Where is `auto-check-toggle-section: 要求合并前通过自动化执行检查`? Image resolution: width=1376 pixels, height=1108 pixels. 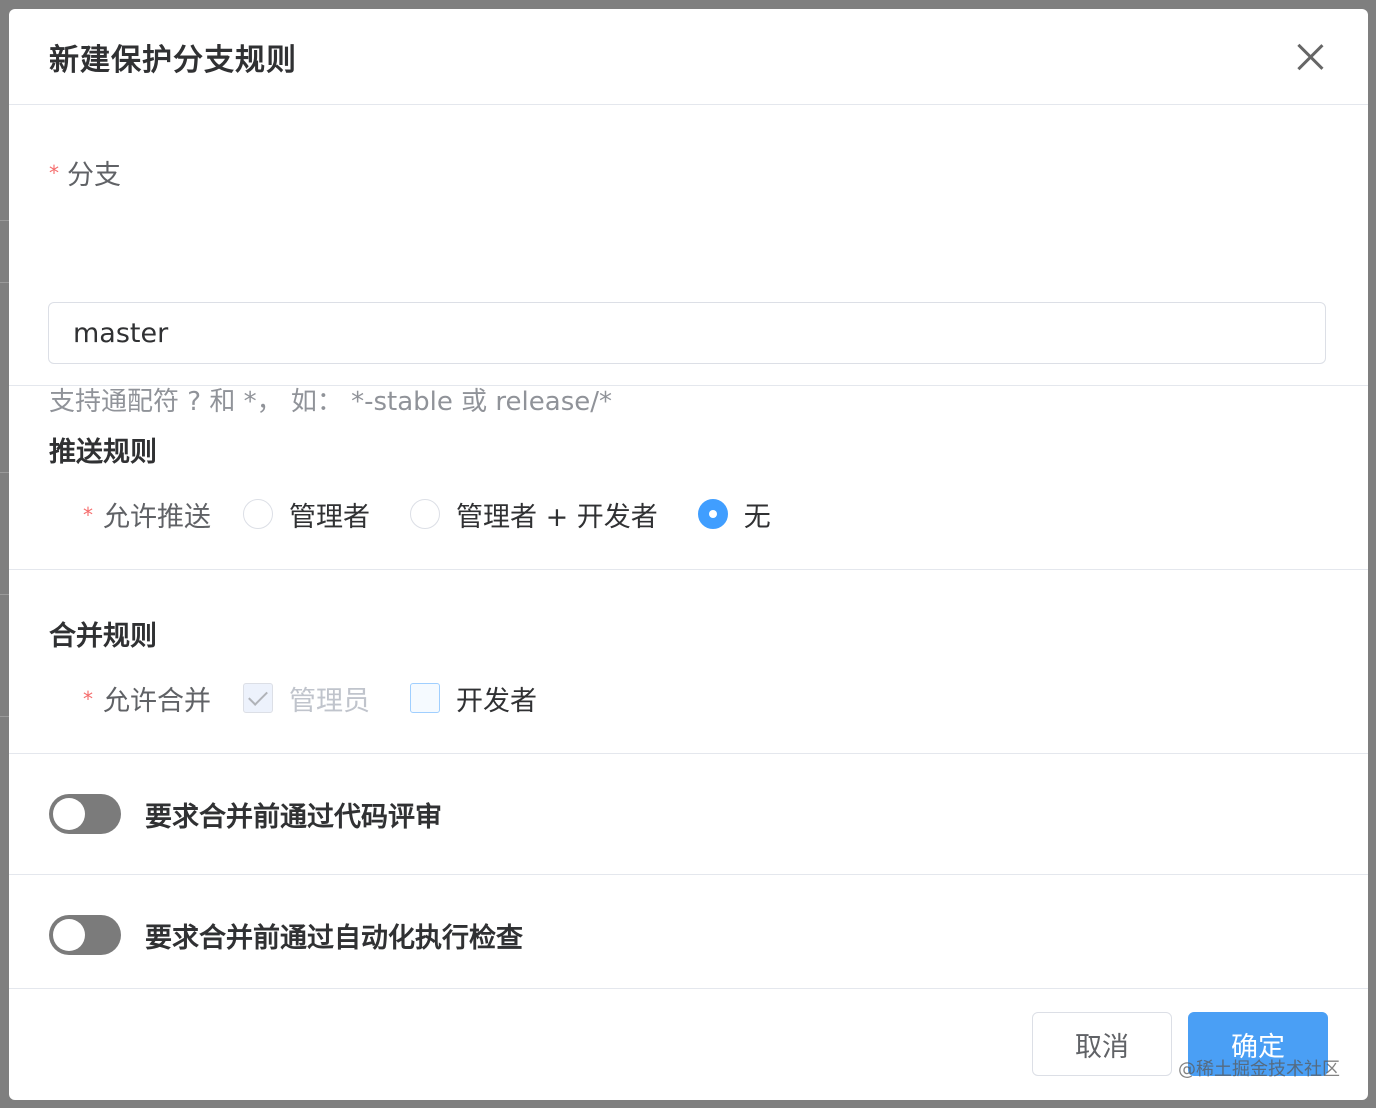 auto-check-toggle-section: 要求合并前通过自动化执行检查 is located at coordinates (688, 932).